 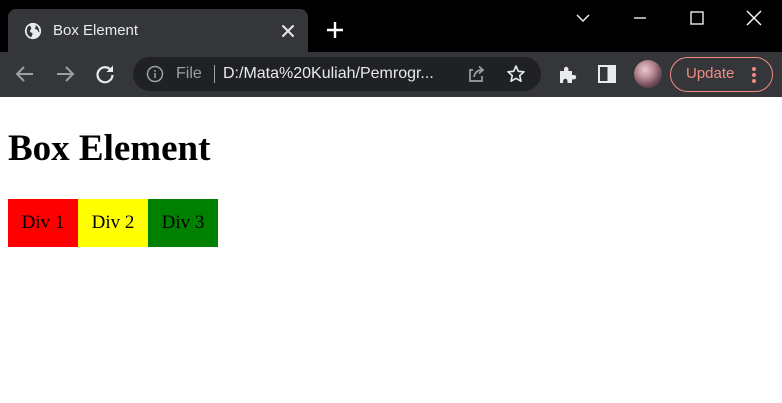 I want to click on extensions-icon, so click(x=568, y=74).